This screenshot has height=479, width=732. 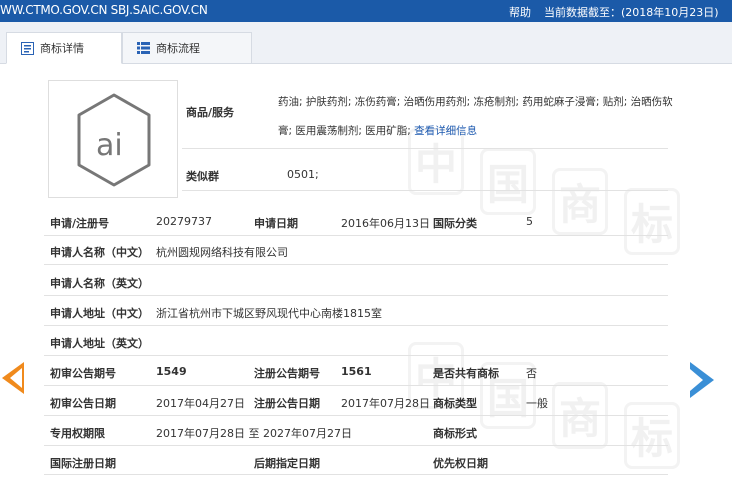 I want to click on prev-arrow-icon, so click(x=13, y=378).